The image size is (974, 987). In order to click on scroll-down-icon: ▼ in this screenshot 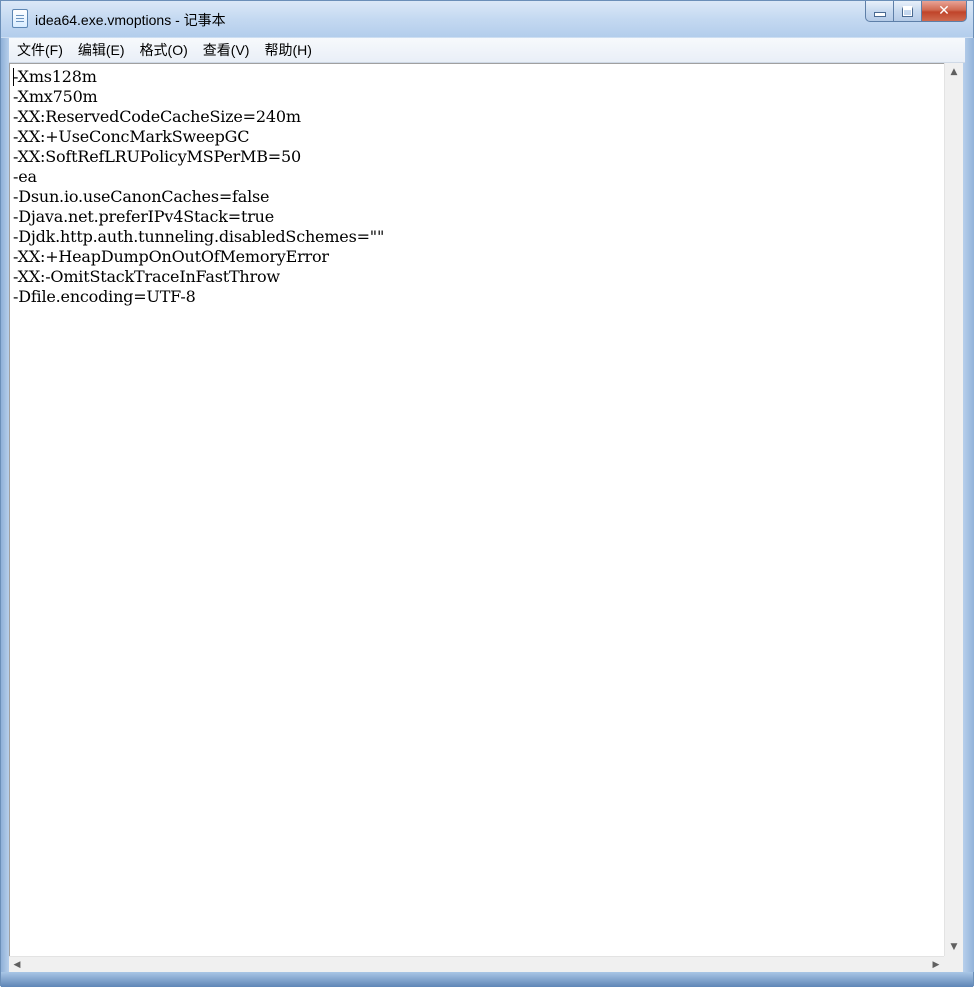, I will do `click(954, 947)`.